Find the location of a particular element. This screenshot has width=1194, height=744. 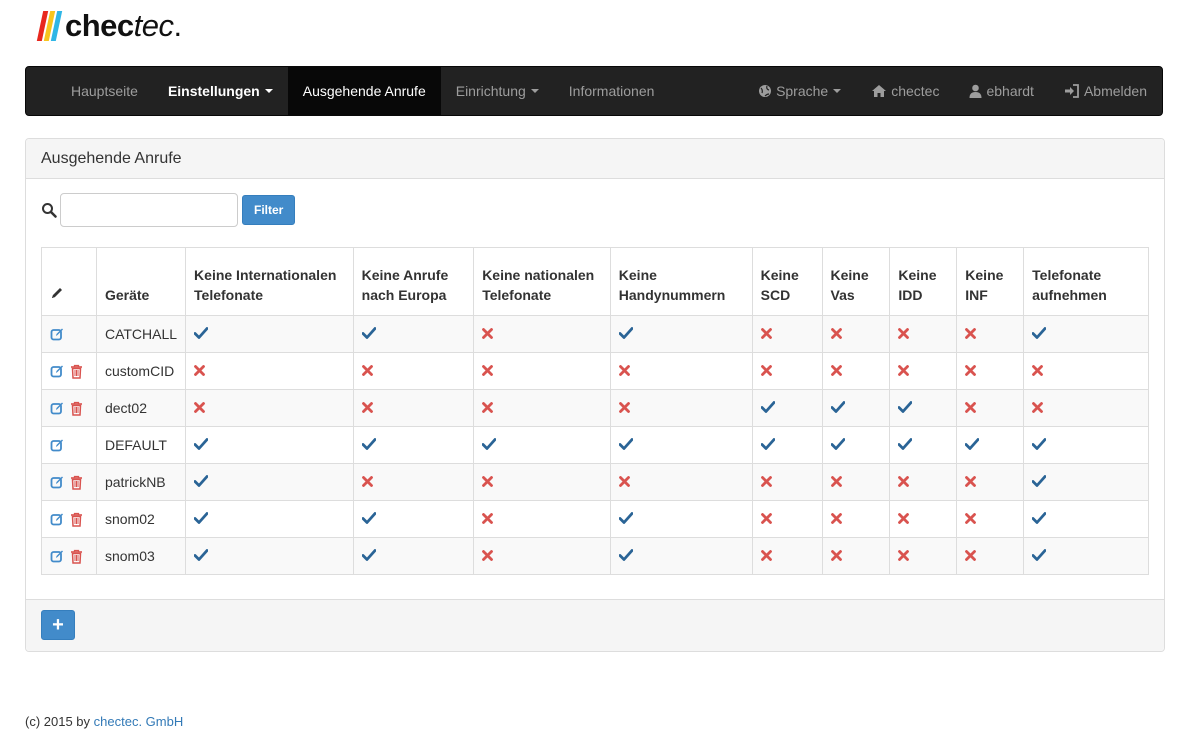

pencil-icon is located at coordinates (57, 295).